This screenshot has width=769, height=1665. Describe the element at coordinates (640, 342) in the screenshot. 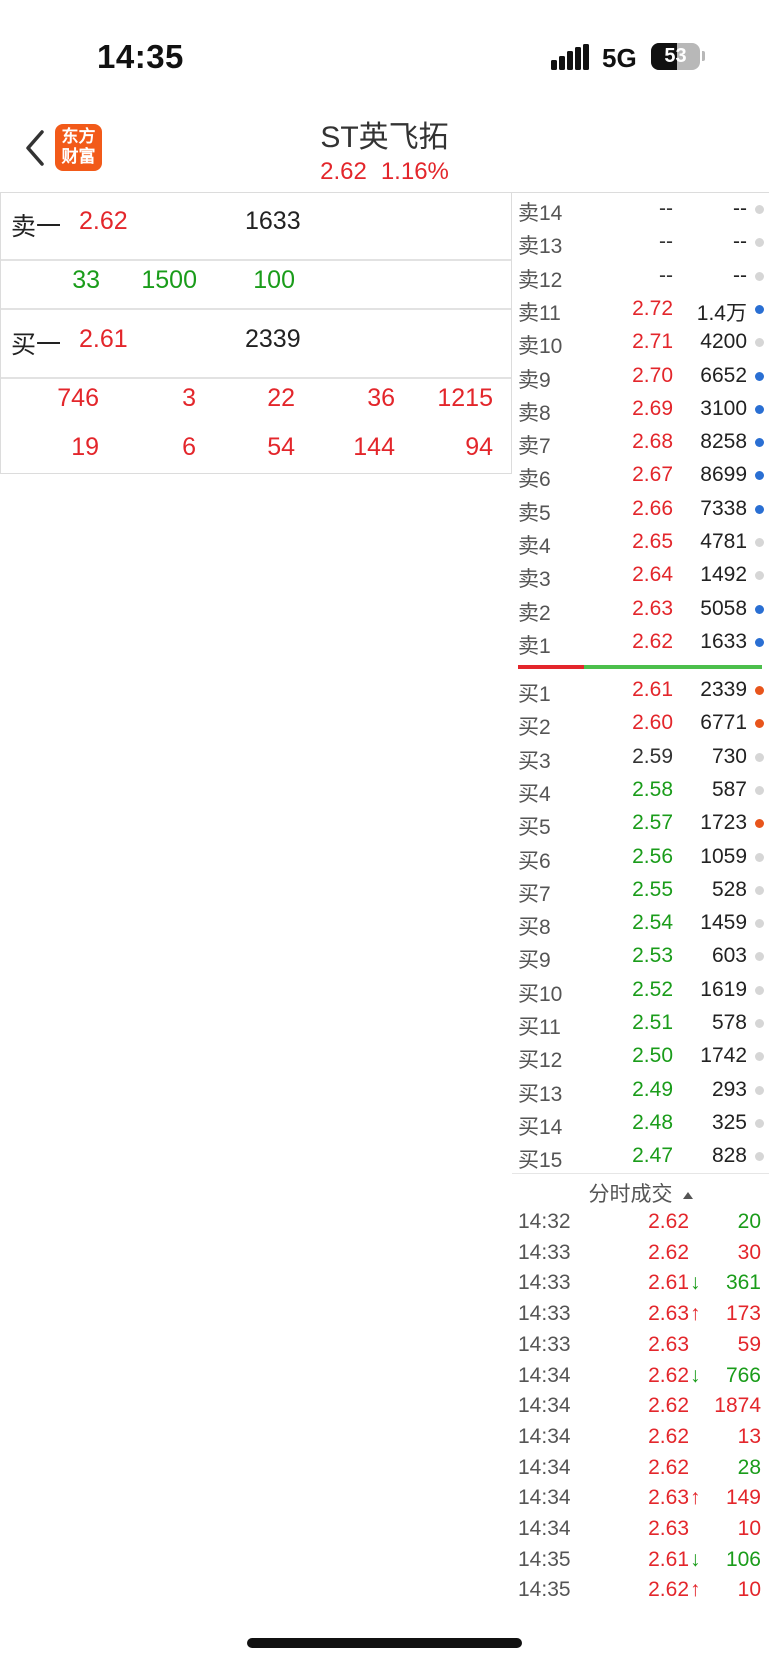

I see `ask-row: 卖10 2.71 4200` at that location.